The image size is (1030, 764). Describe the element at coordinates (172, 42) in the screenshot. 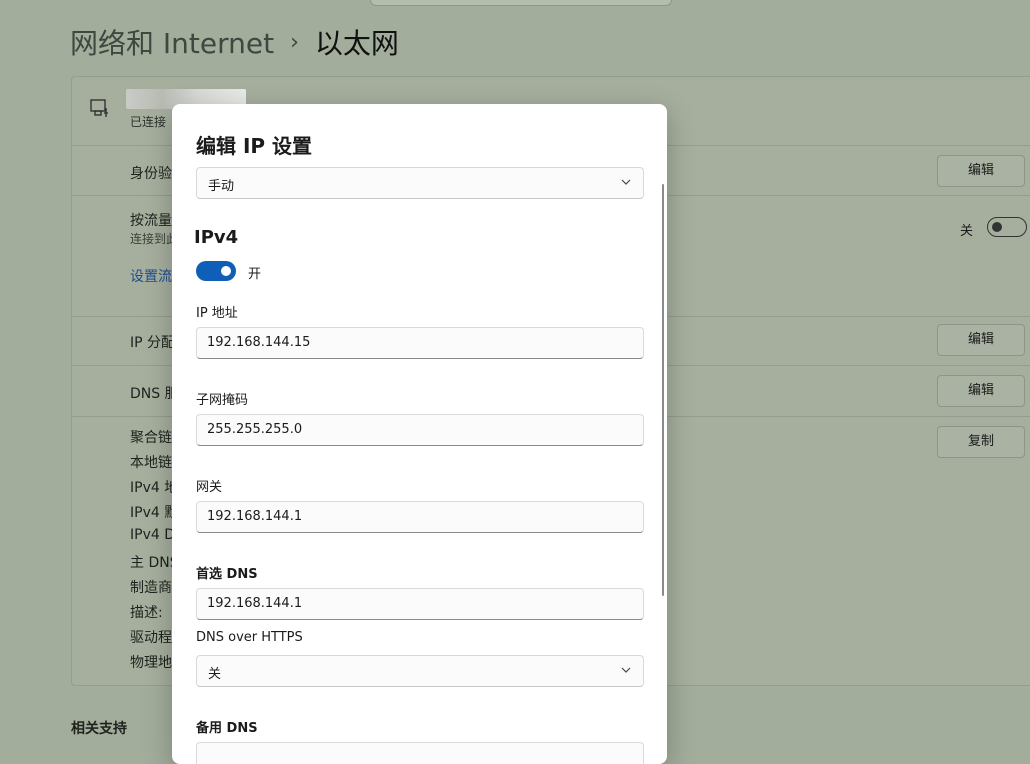

I see `breadcrumb-parent: 网络和 Internet` at that location.